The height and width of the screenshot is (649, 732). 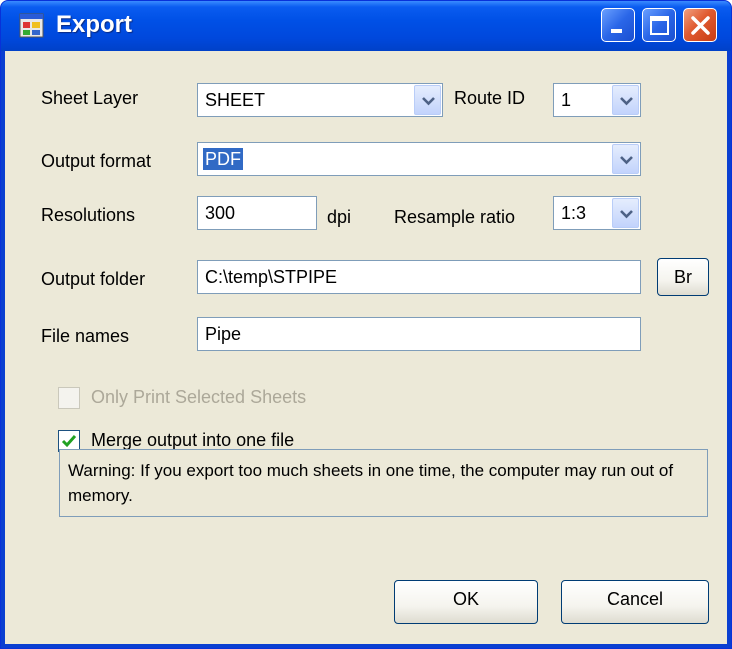 What do you see at coordinates (90, 98) in the screenshot?
I see `sheet-layer-label: Sheet Layer` at bounding box center [90, 98].